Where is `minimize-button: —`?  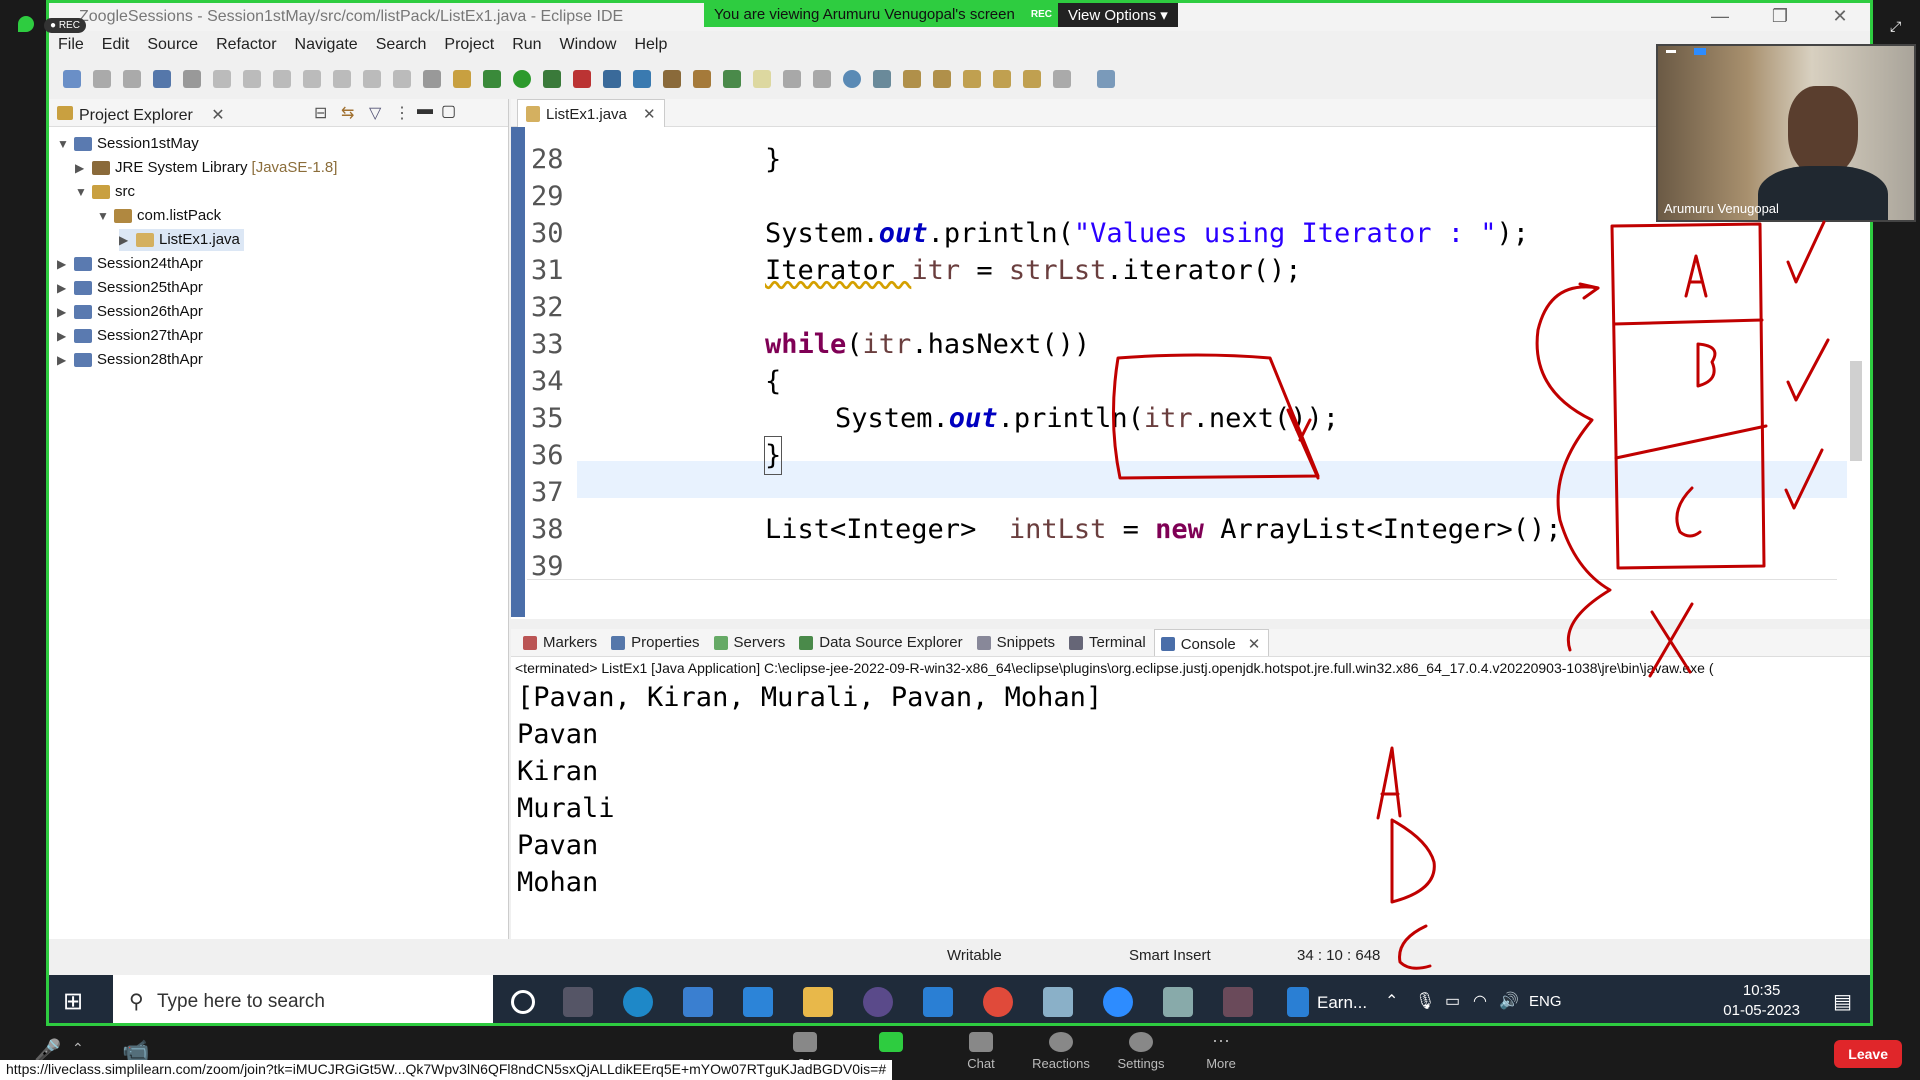
minimize-button: — is located at coordinates (1720, 17).